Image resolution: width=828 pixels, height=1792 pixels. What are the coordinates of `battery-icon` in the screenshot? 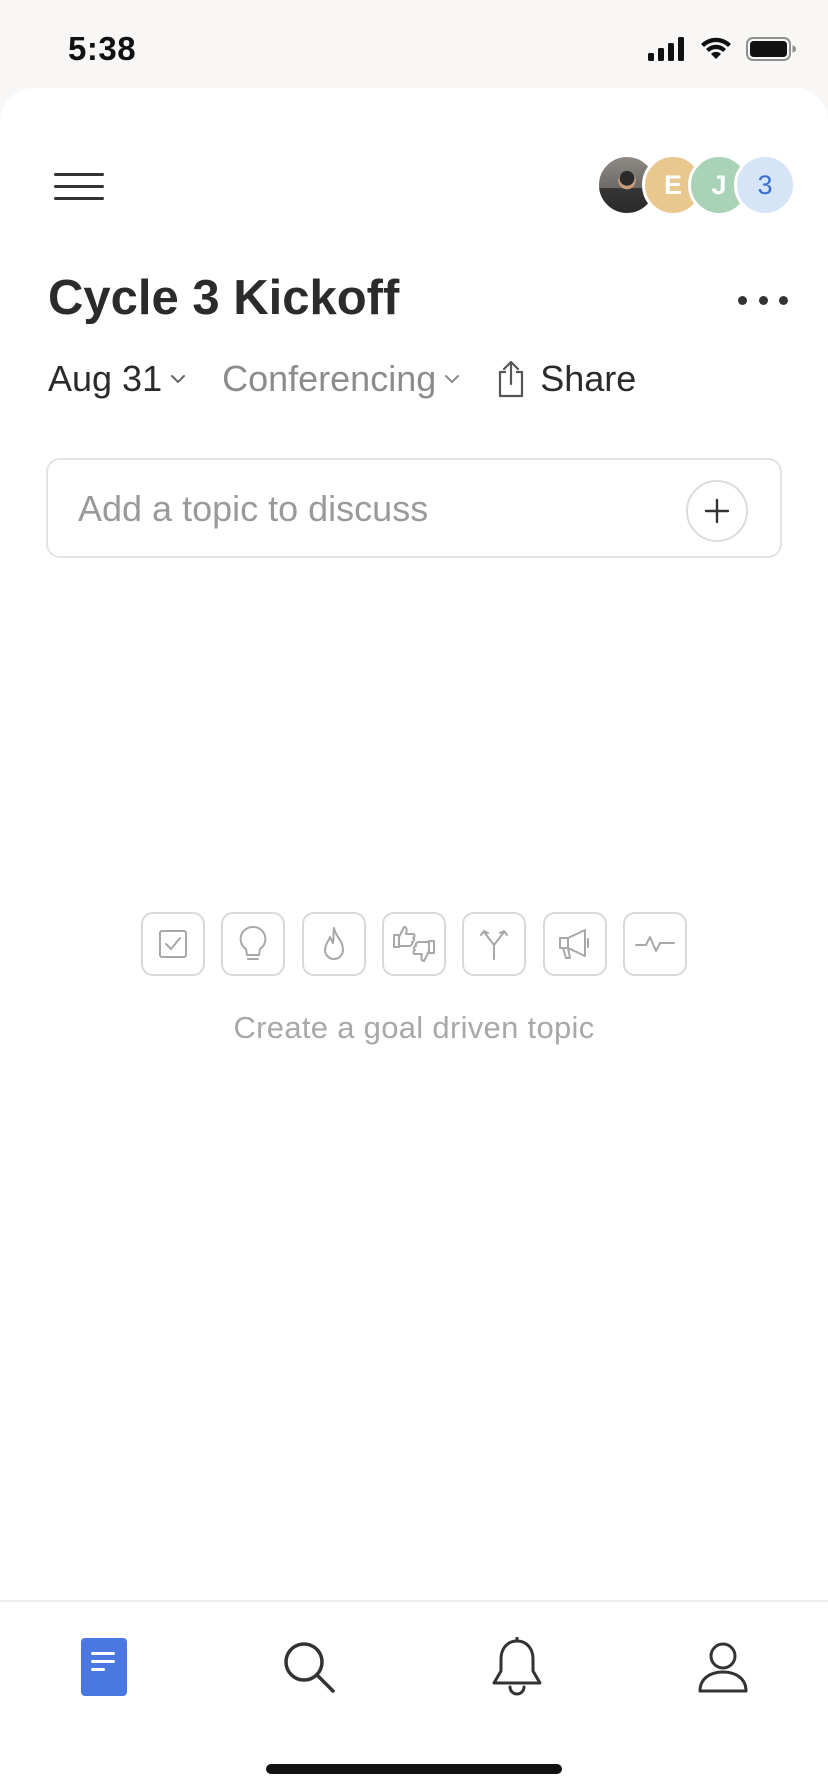 It's located at (771, 49).